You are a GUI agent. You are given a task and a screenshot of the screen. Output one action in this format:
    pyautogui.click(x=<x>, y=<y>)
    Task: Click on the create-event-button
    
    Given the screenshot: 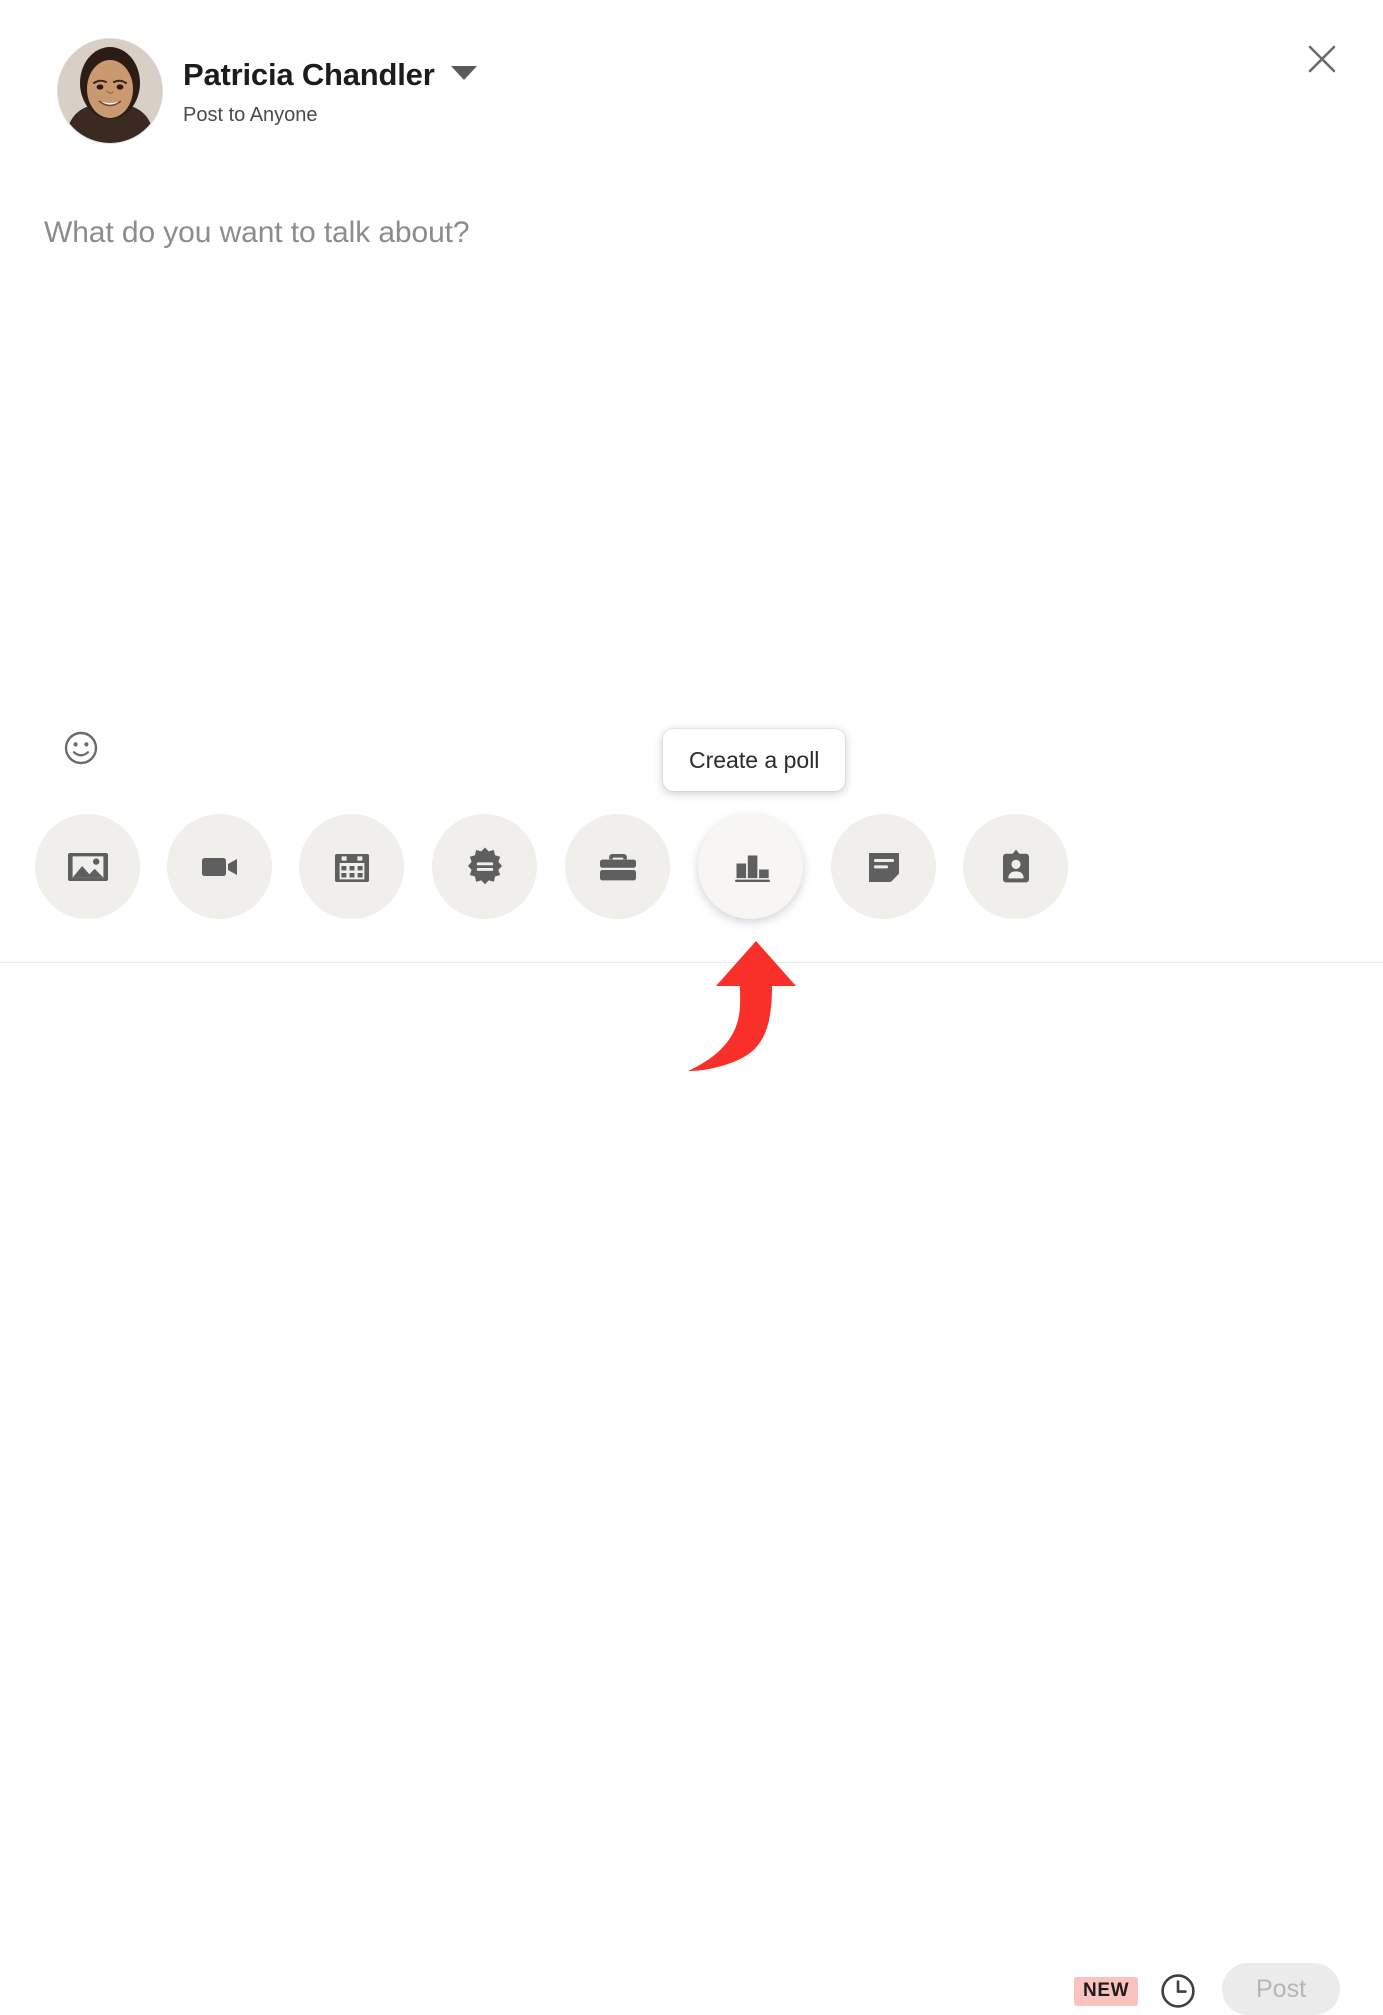 What is the action you would take?
    pyautogui.click(x=351, y=866)
    